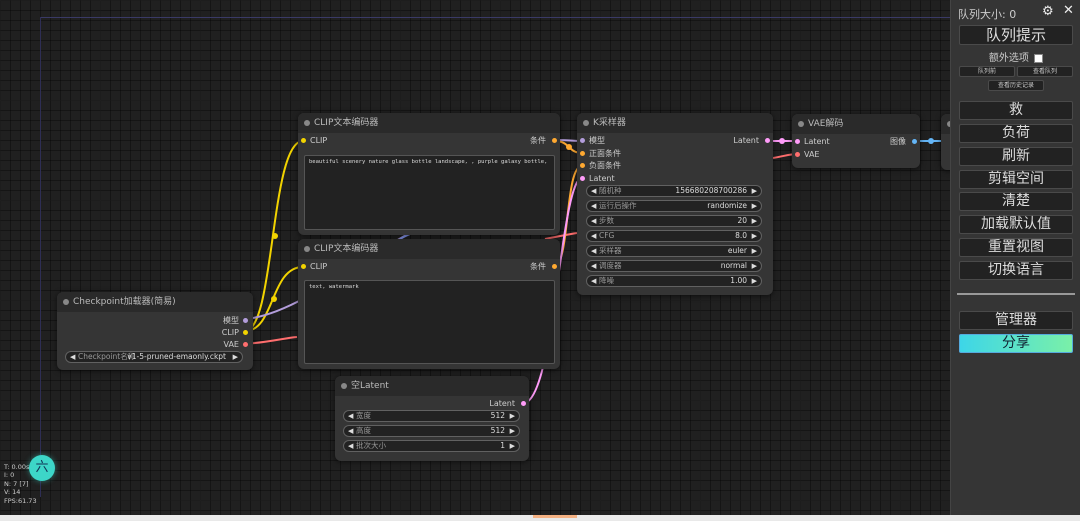 The height and width of the screenshot is (521, 1080). I want to click on control-after-generate-widget: ◀ 运行后操作 randomize ▶, so click(674, 206).